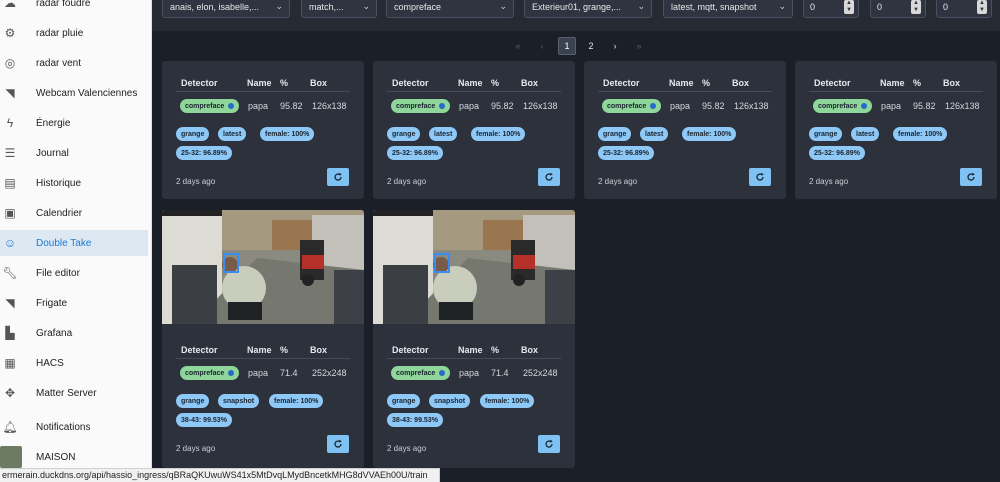 This screenshot has height=482, width=1000. What do you see at coordinates (542, 46) in the screenshot?
I see `pagination-prev: ‹` at bounding box center [542, 46].